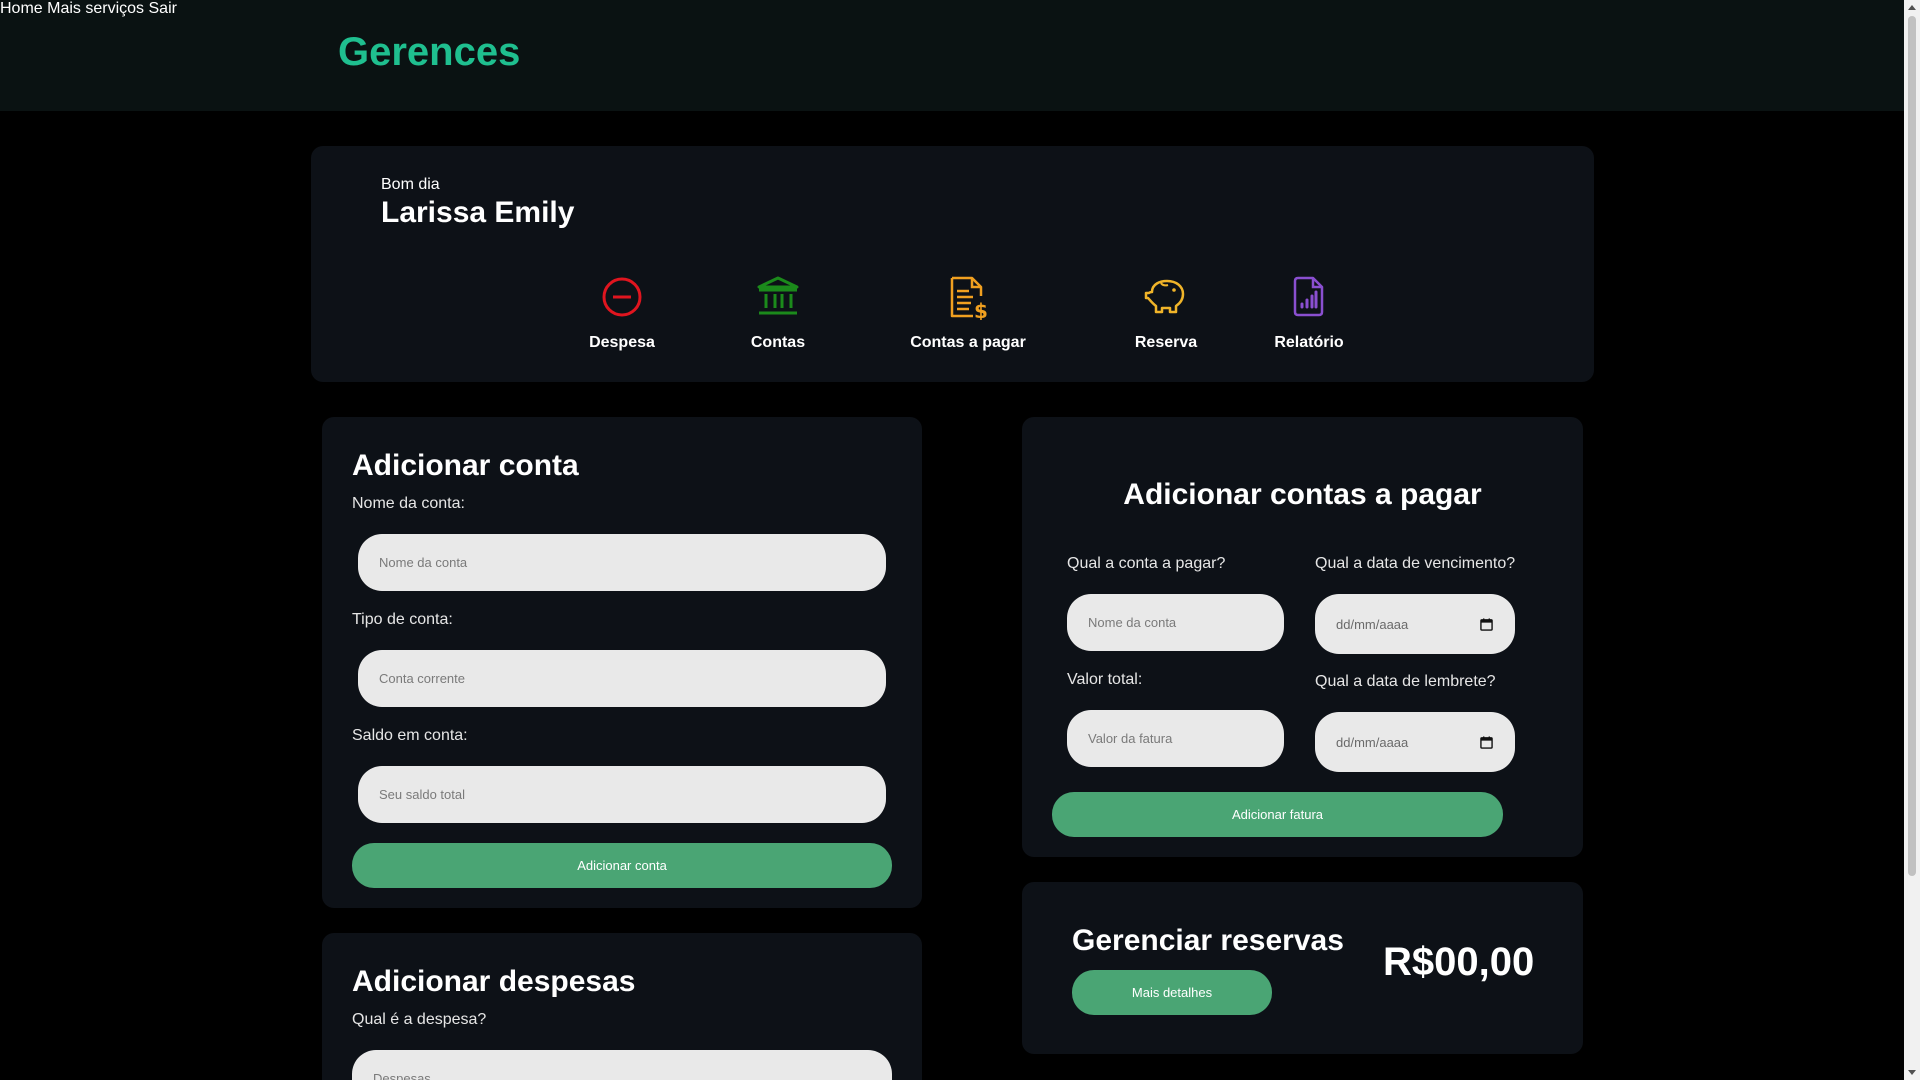 This screenshot has height=1080, width=1920. I want to click on due-date-input: dd/mm/aaaa, so click(1415, 624).